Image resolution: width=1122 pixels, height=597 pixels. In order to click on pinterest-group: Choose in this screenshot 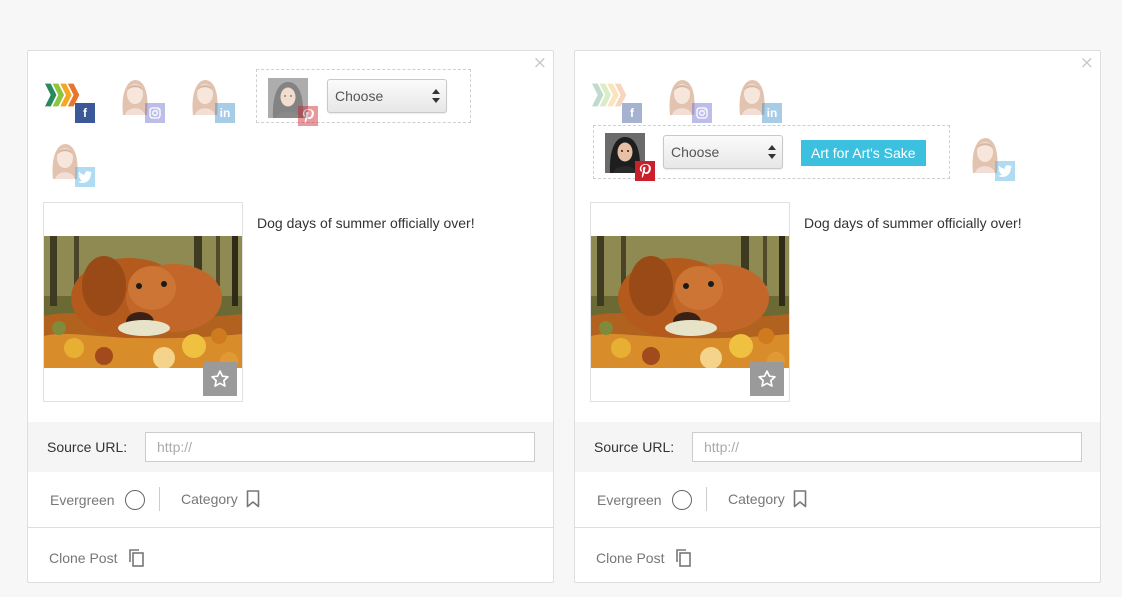, I will do `click(363, 97)`.